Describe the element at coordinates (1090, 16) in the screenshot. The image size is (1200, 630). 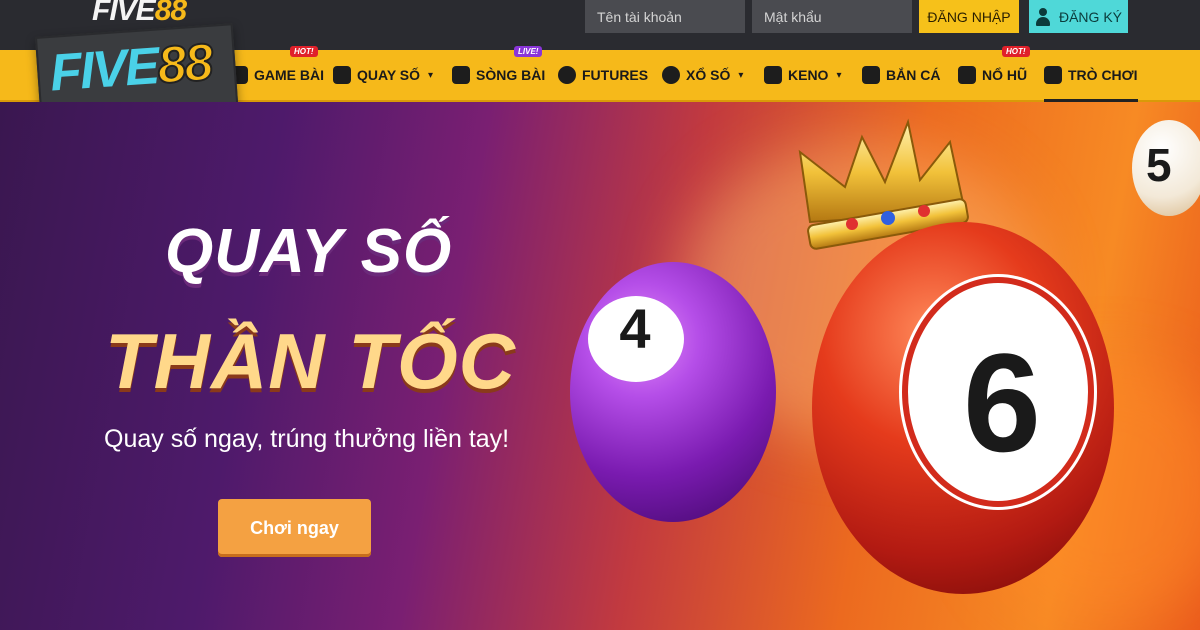
I see `register-label: ĐĂNG KÝ` at that location.